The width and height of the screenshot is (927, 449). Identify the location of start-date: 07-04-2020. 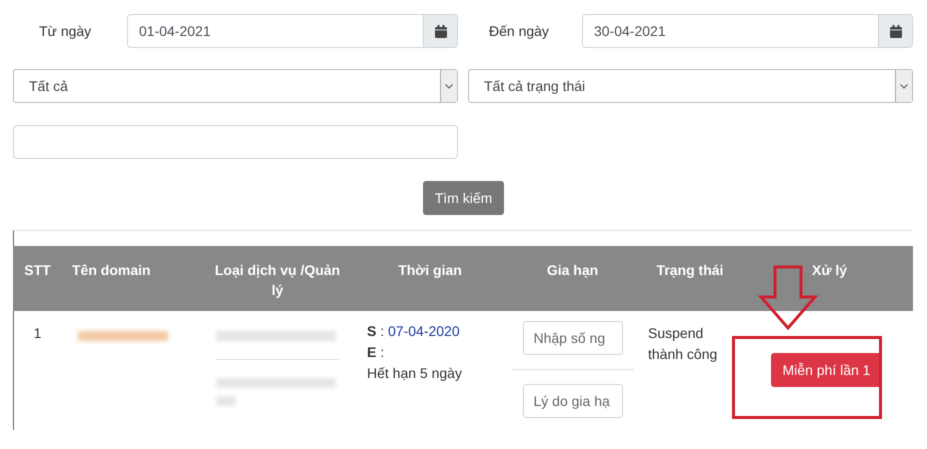
(424, 331).